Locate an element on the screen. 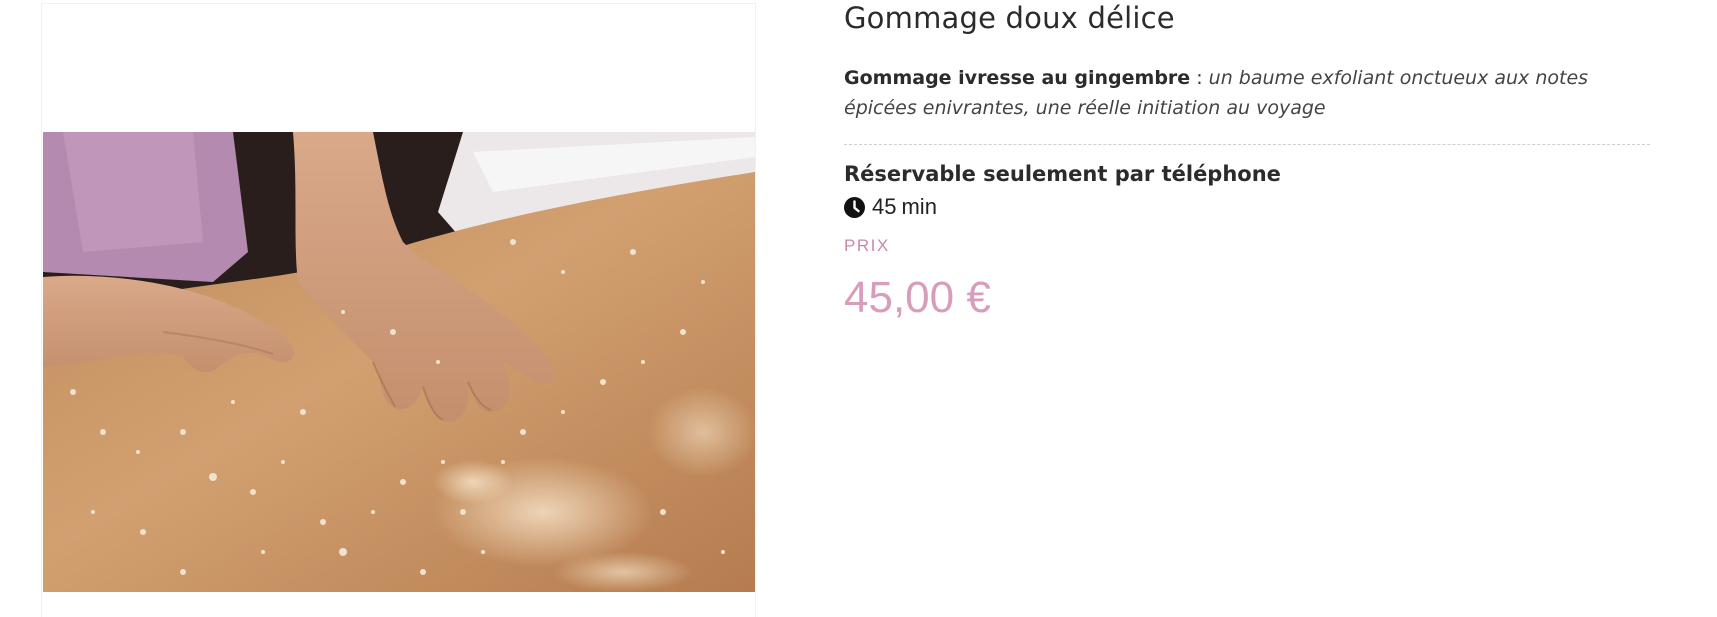 The width and height of the screenshot is (1717, 617). duration-unit: min is located at coordinates (919, 206).